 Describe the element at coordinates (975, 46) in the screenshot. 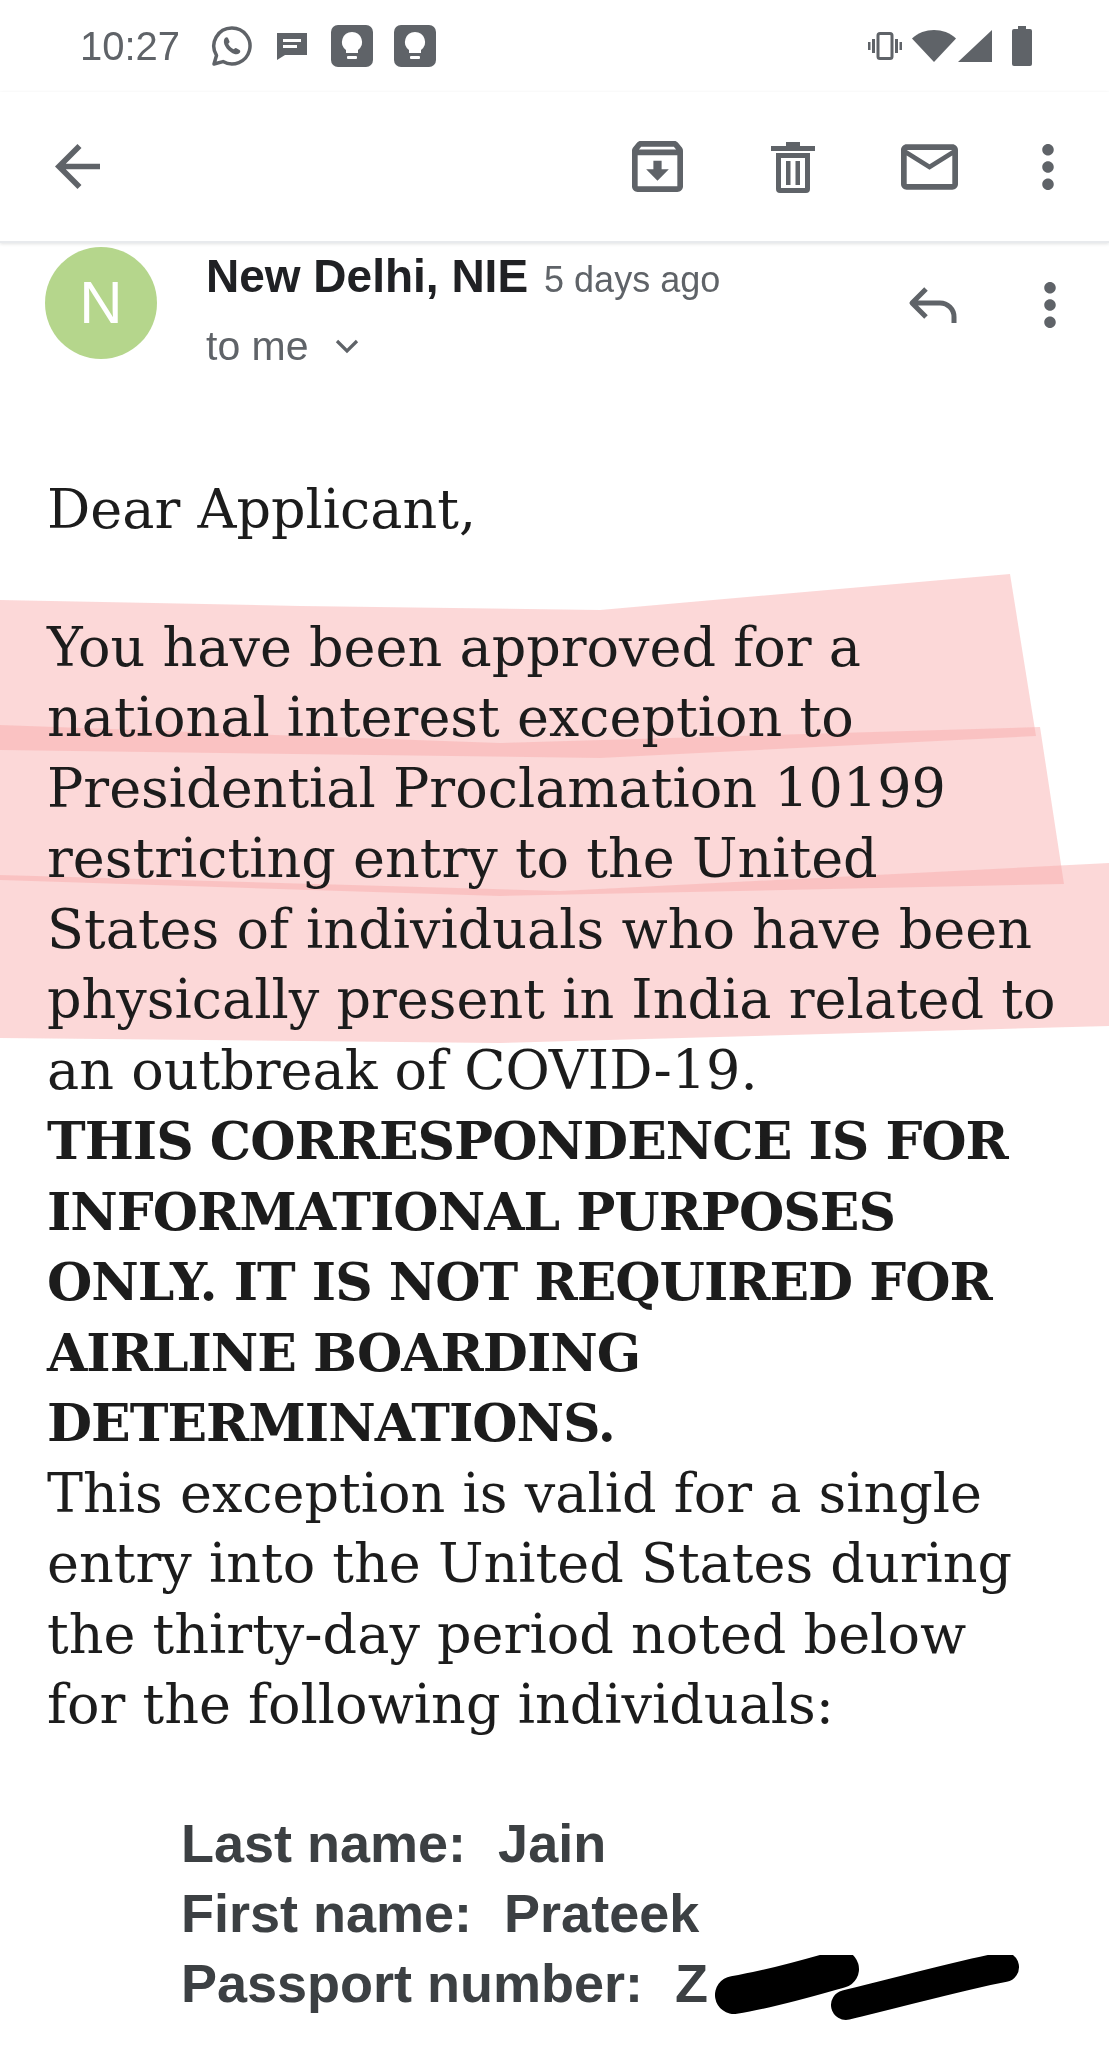

I see `signal-icon` at that location.